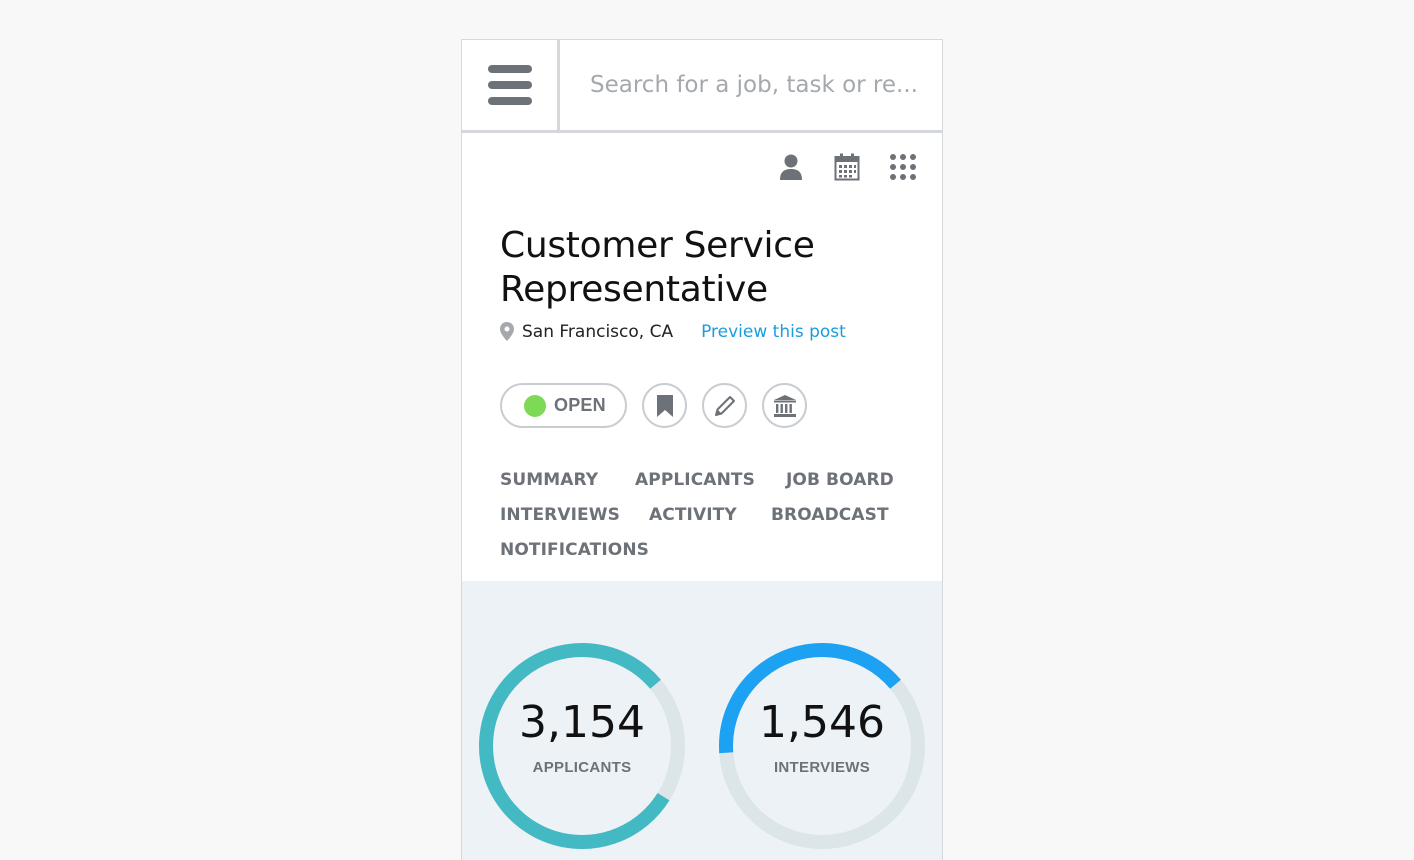 The width and height of the screenshot is (1414, 860). Describe the element at coordinates (822, 722) in the screenshot. I see `interviews-count: 1,546` at that location.